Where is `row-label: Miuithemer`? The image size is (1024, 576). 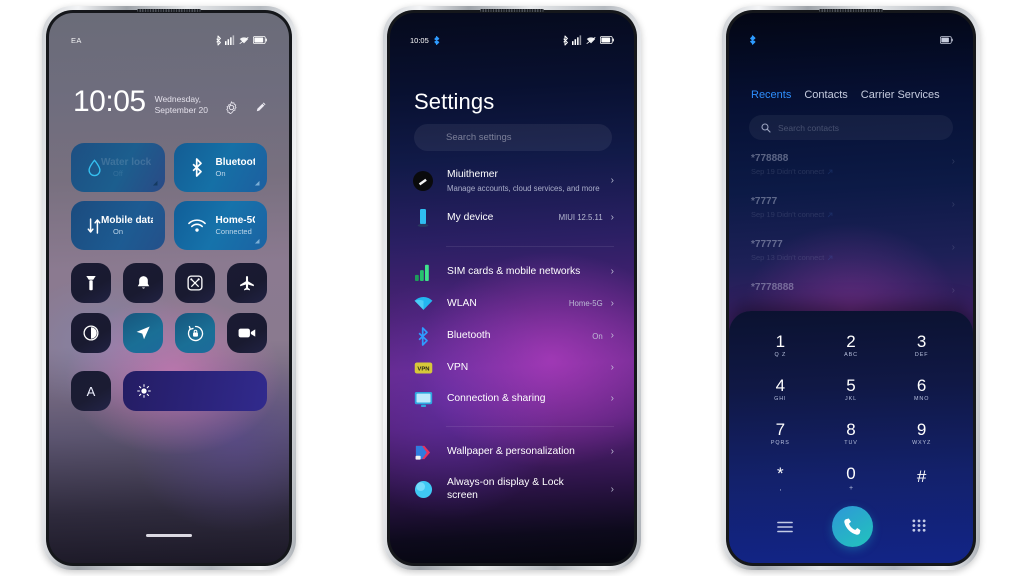 row-label: Miuithemer is located at coordinates (472, 174).